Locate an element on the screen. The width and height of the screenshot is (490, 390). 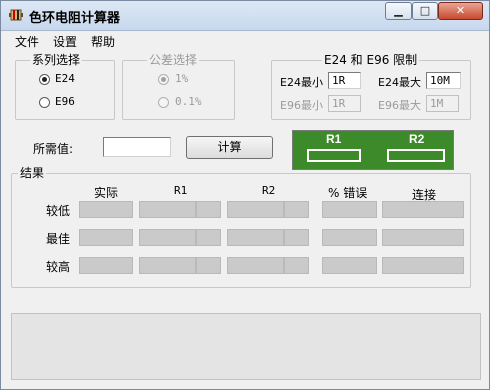
best-r1-unit-field is located at coordinates (208, 237).